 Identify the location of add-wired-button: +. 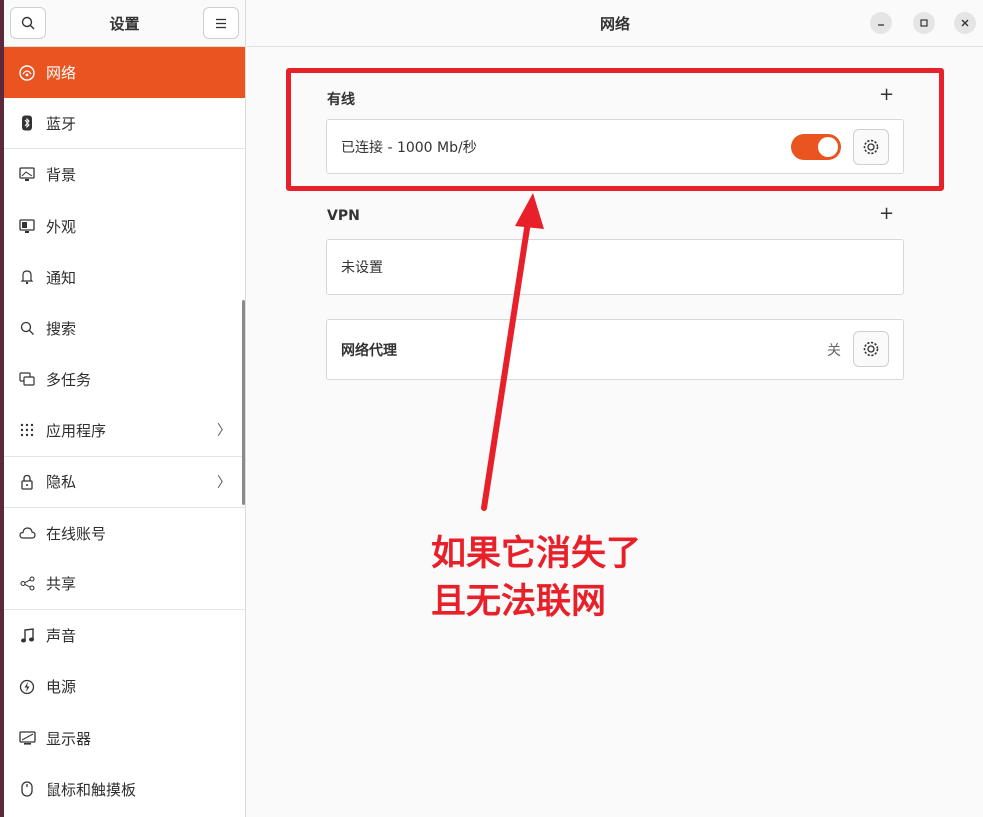
(886, 95).